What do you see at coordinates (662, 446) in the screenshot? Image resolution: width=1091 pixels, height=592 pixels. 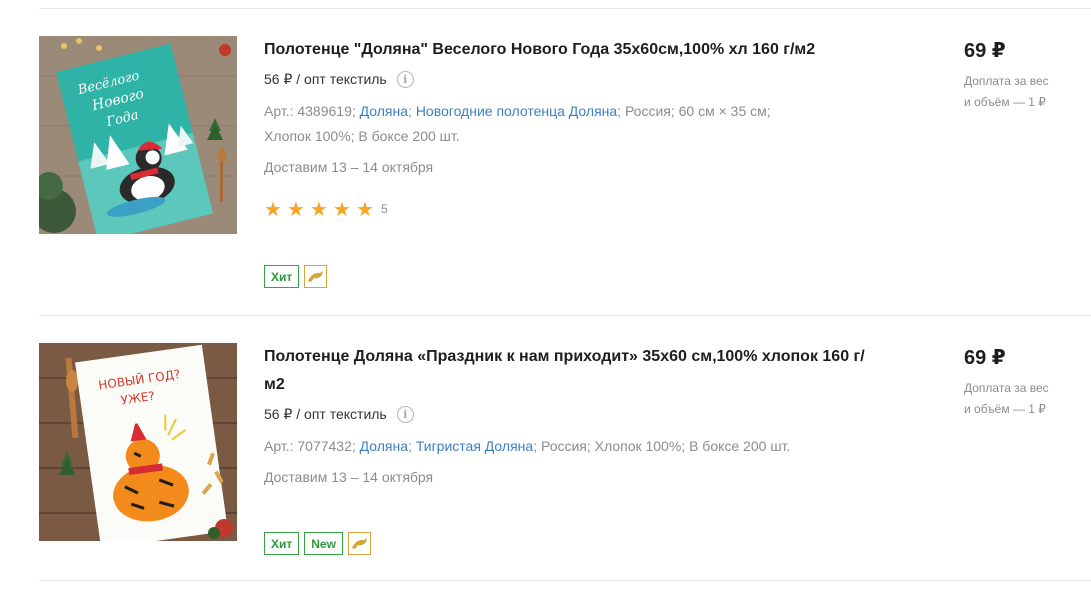 I see `attributes-rest: ; Россия; Хлопок 100%; В боксе 200 шт.` at bounding box center [662, 446].